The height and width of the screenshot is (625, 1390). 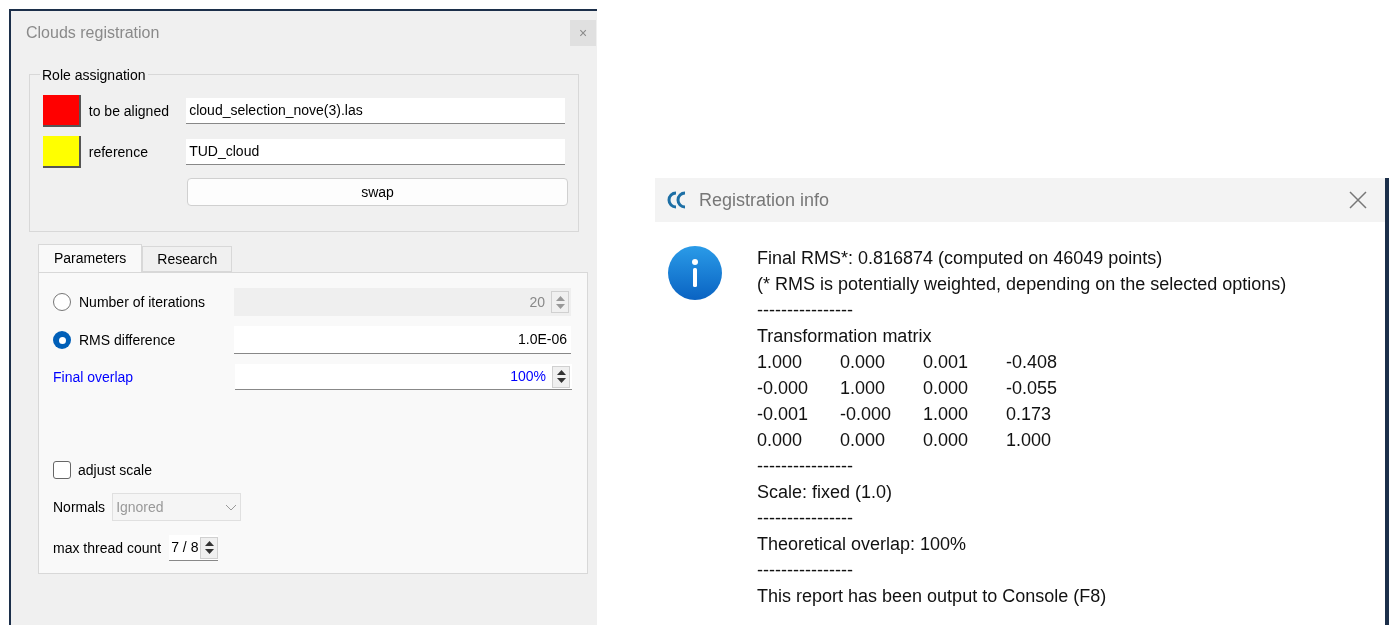 I want to click on checkbox-label: adjust scale, so click(x=114, y=470).